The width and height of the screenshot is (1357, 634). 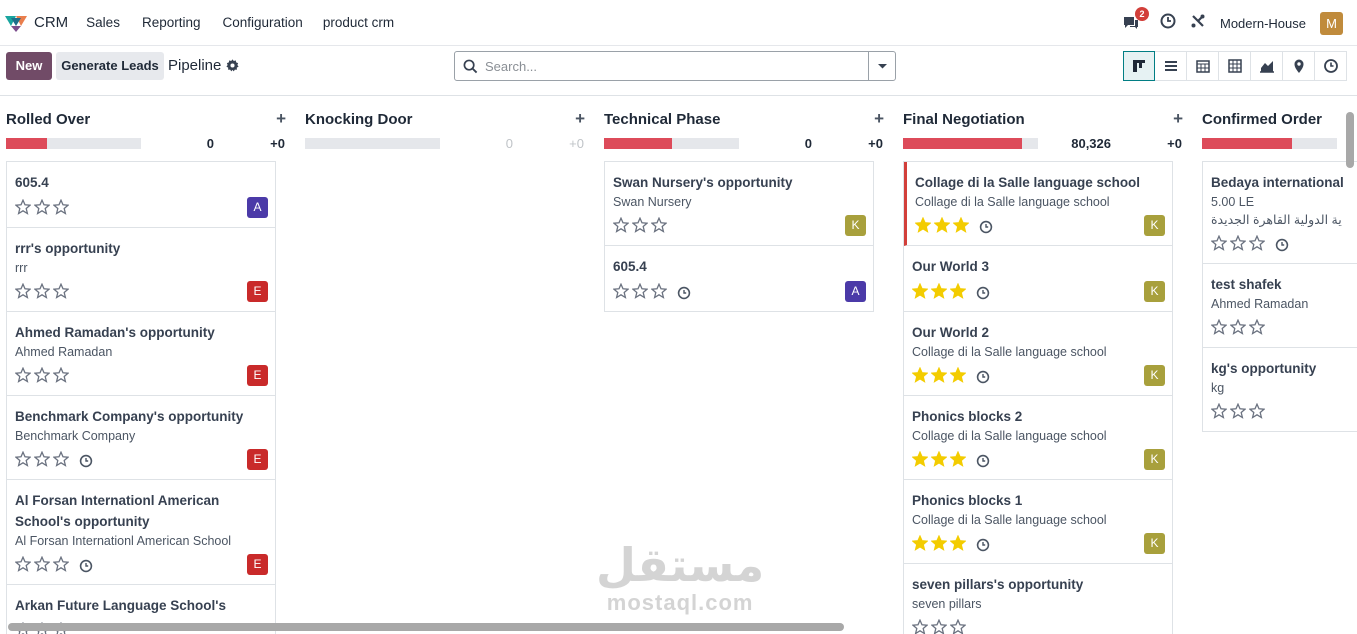 I want to click on map-view-icon, so click(x=1299, y=66).